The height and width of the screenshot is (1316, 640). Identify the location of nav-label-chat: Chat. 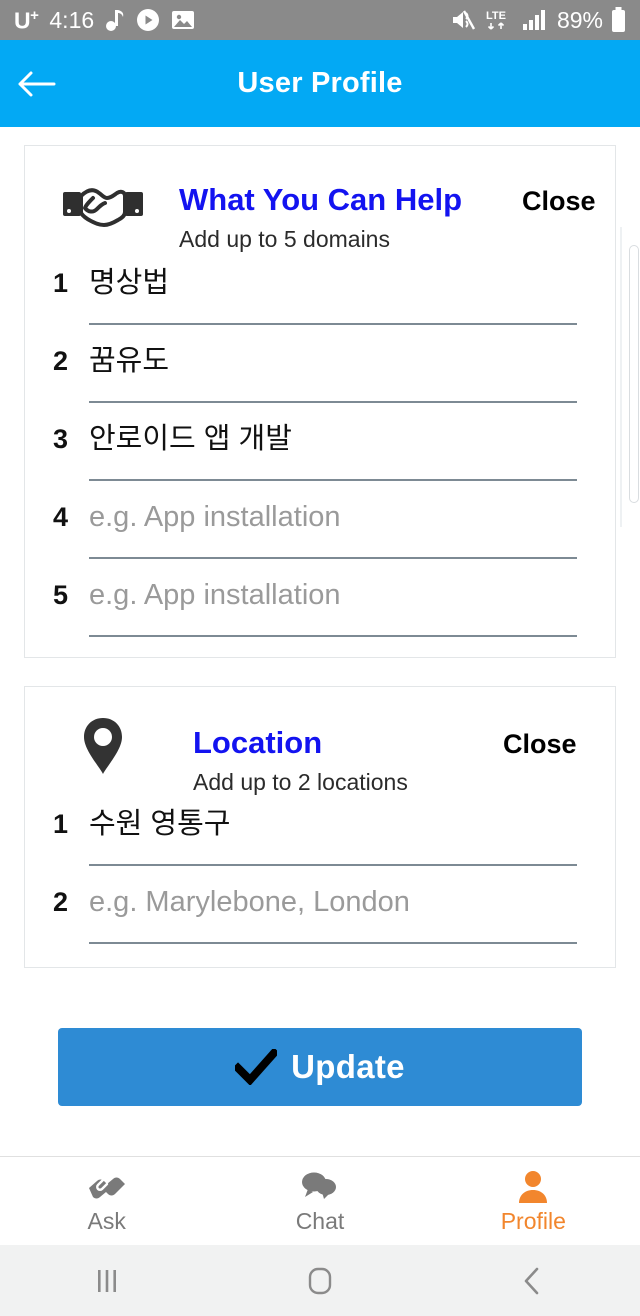
(320, 1221).